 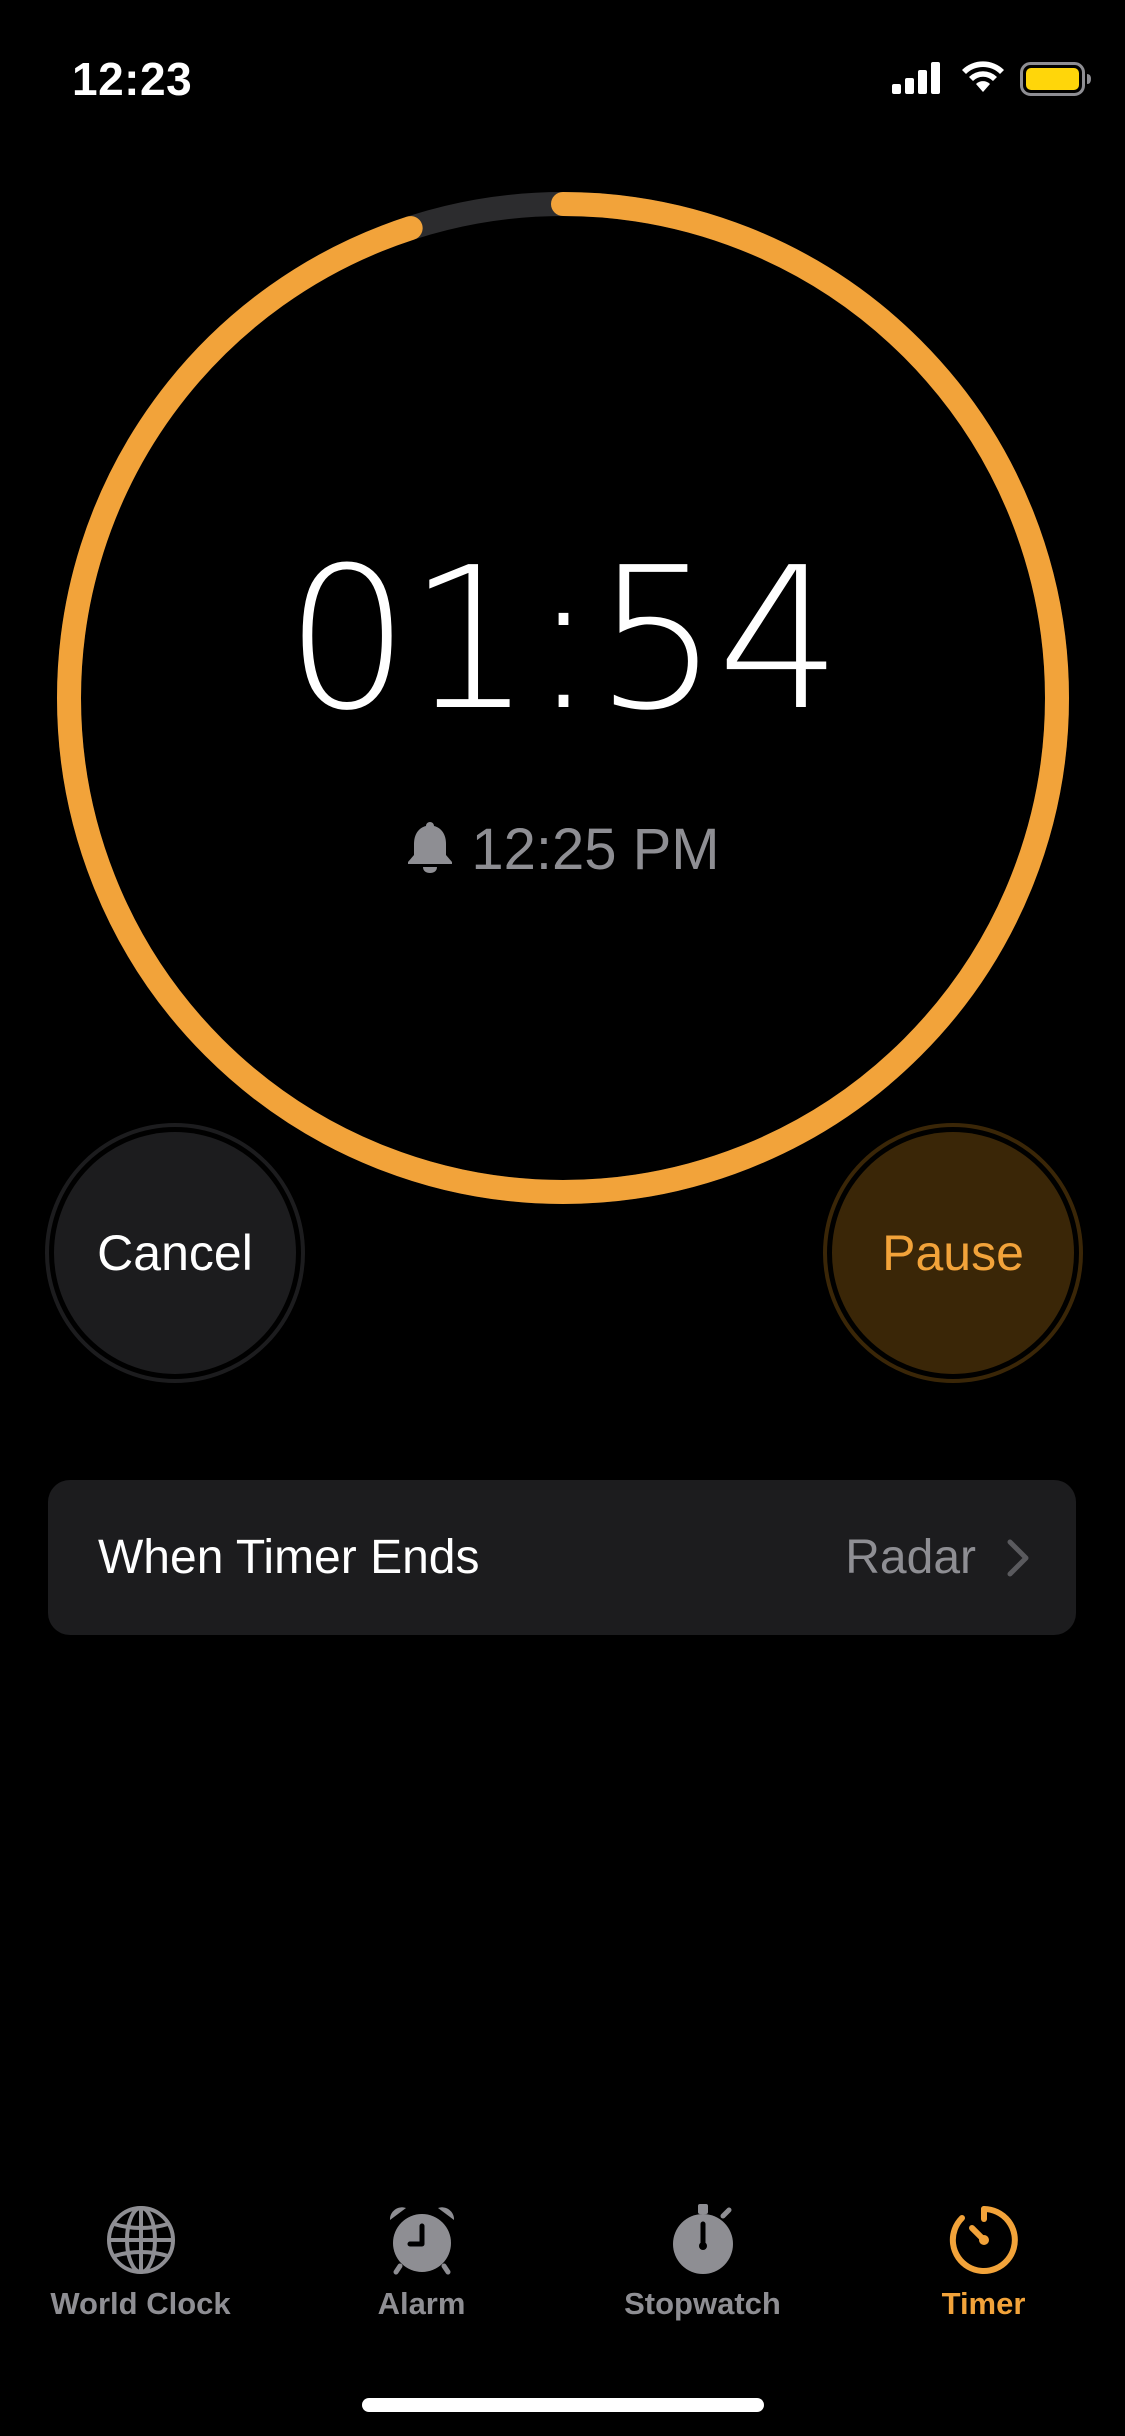 I want to click on timer-icon, so click(x=983, y=2240).